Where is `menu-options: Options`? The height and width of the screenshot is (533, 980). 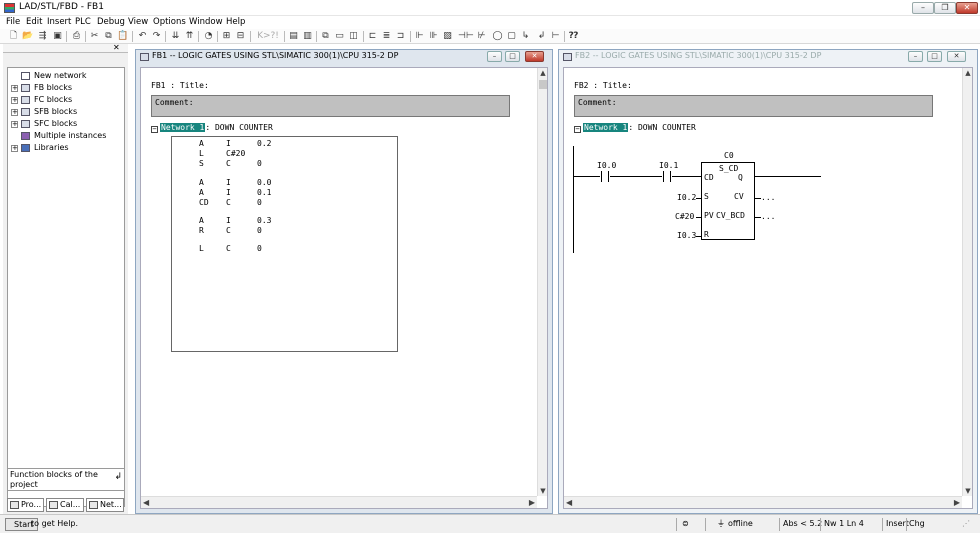
menu-options: Options is located at coordinates (169, 22).